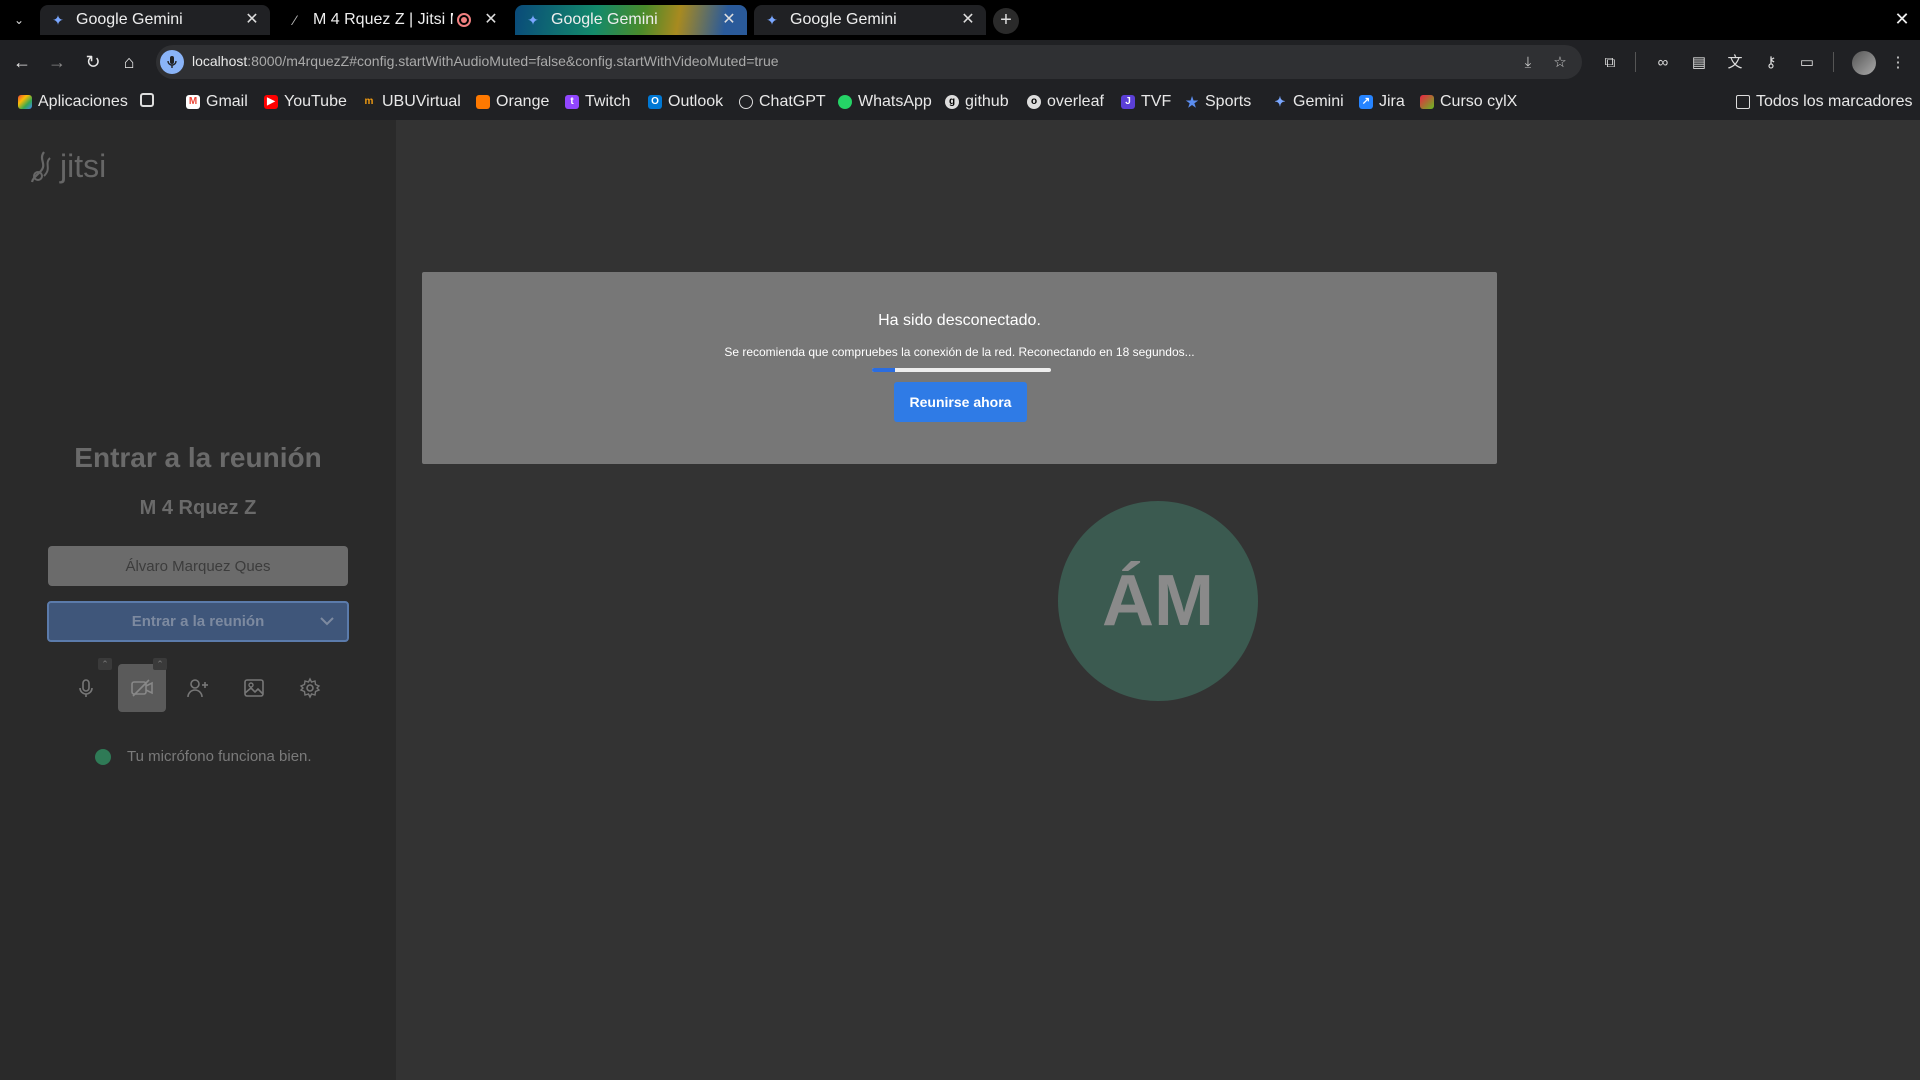  I want to click on tab-title: Google Gemini, so click(843, 19).